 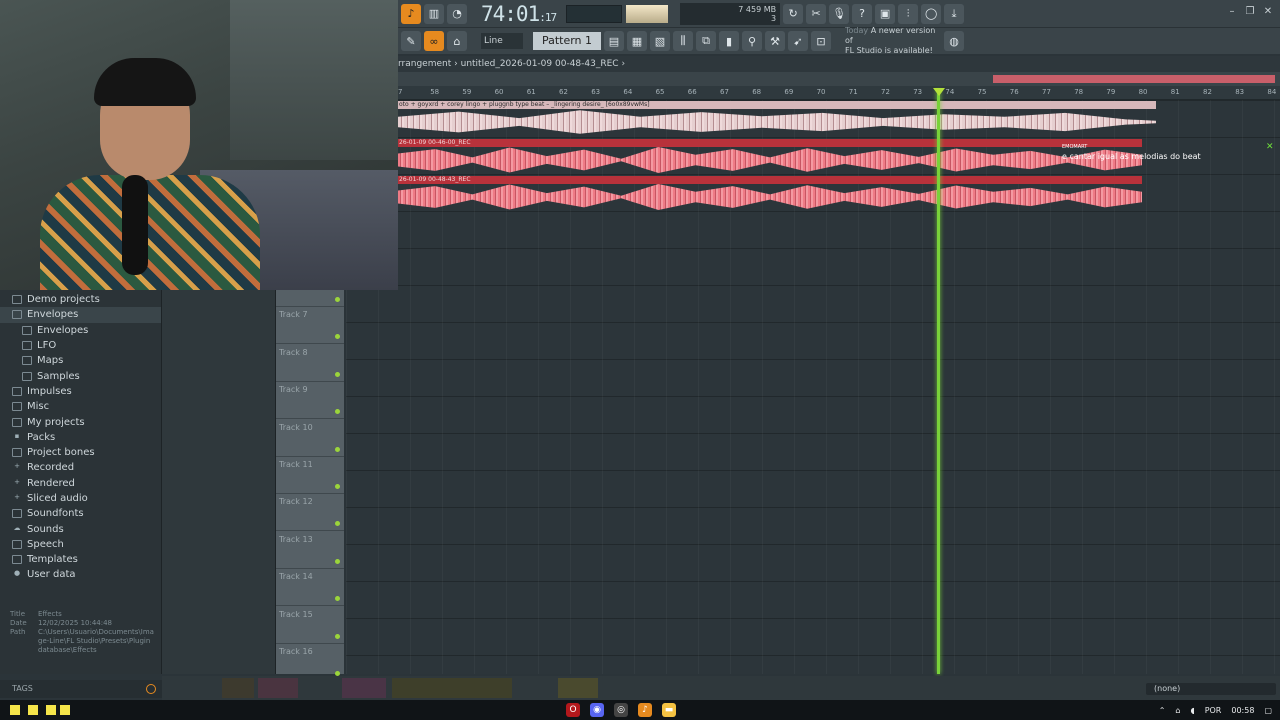 I want to click on link-icon: ∞, so click(x=434, y=41).